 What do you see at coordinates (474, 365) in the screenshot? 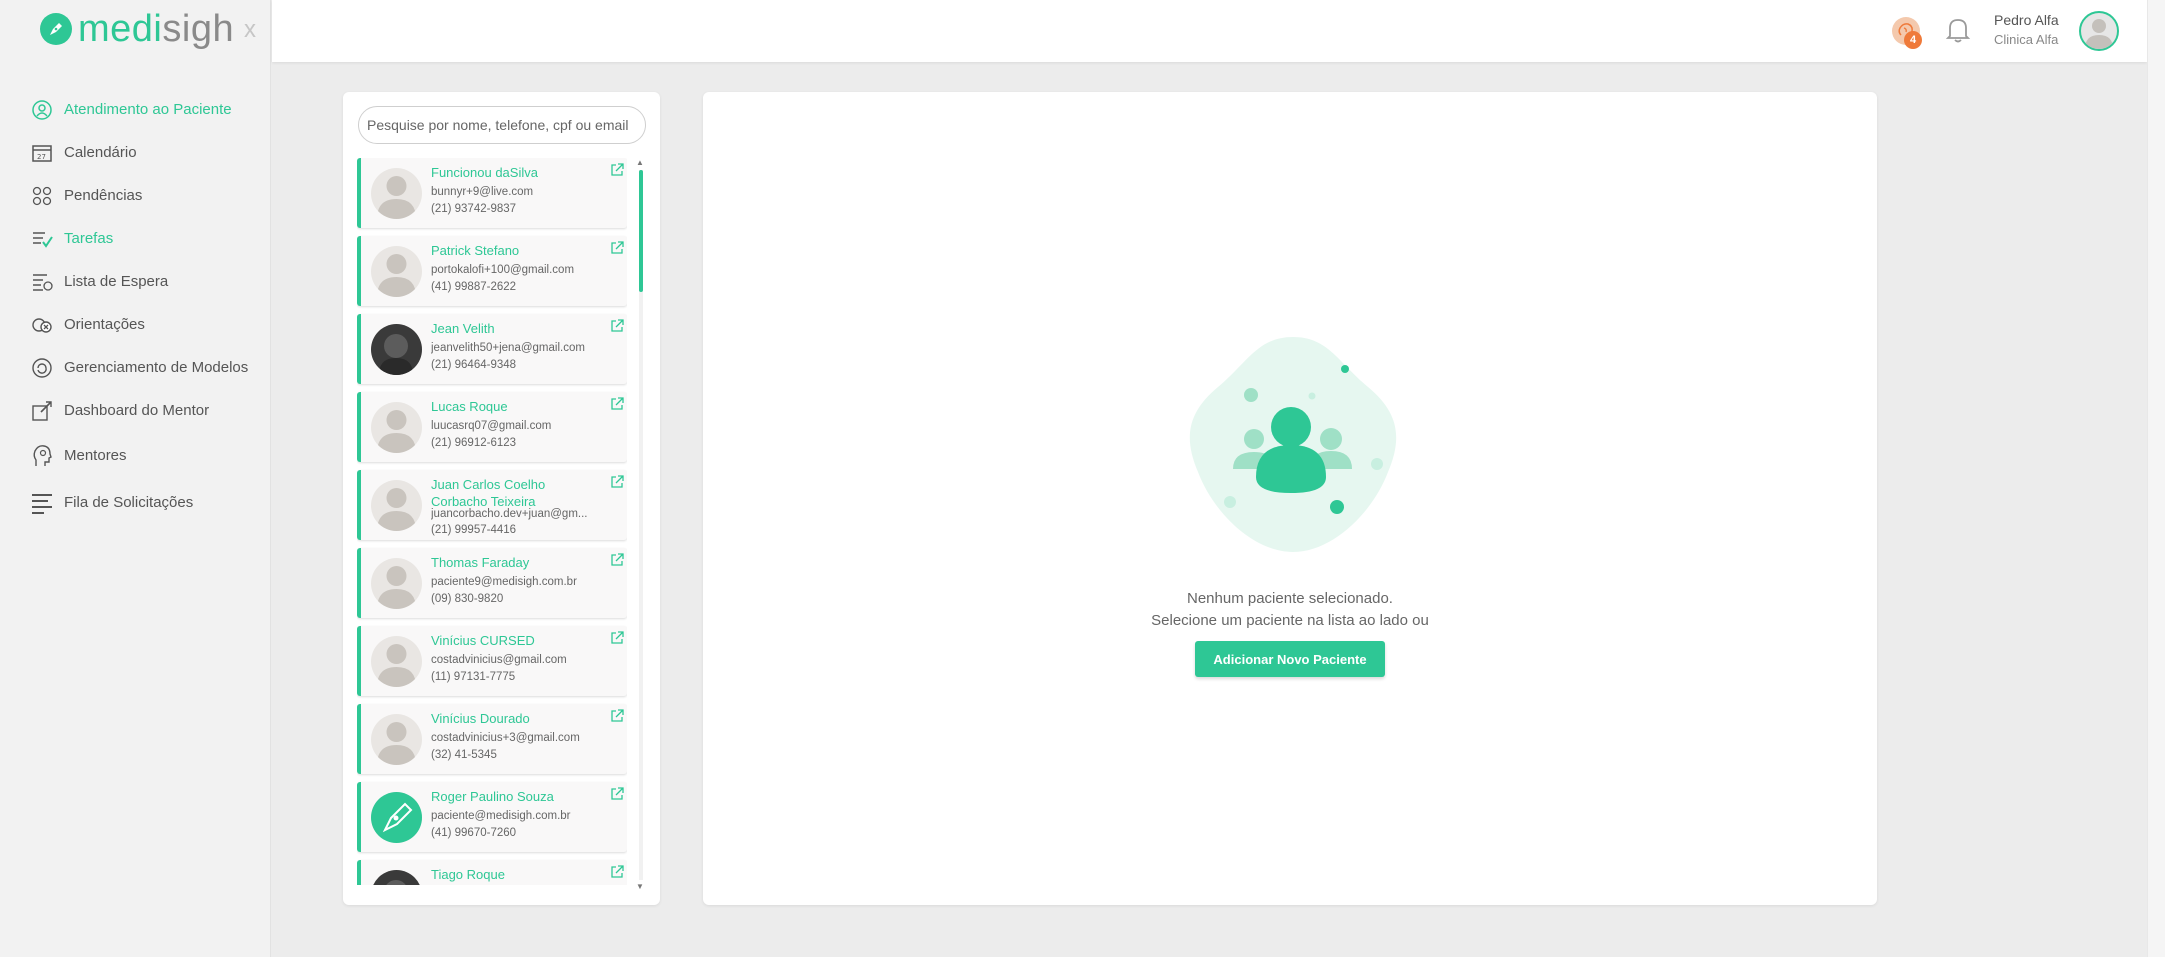
I see `patient-phone: (21) 96464-9348` at bounding box center [474, 365].